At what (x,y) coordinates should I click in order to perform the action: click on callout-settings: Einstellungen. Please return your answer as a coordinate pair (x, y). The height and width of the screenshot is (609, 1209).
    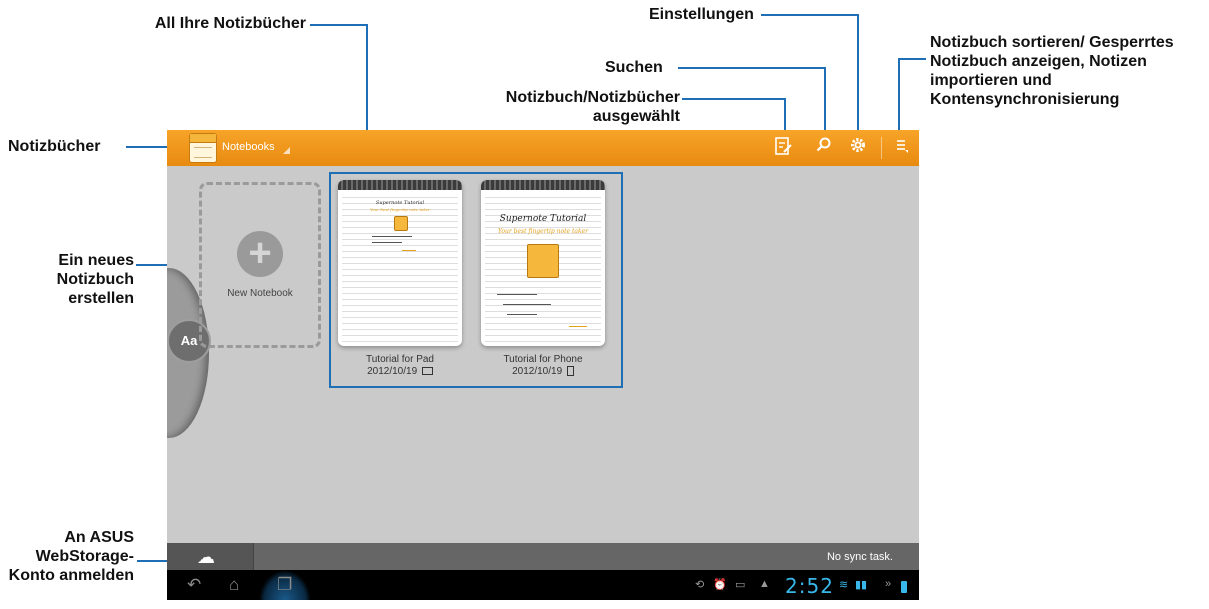
    Looking at the image, I should click on (701, 14).